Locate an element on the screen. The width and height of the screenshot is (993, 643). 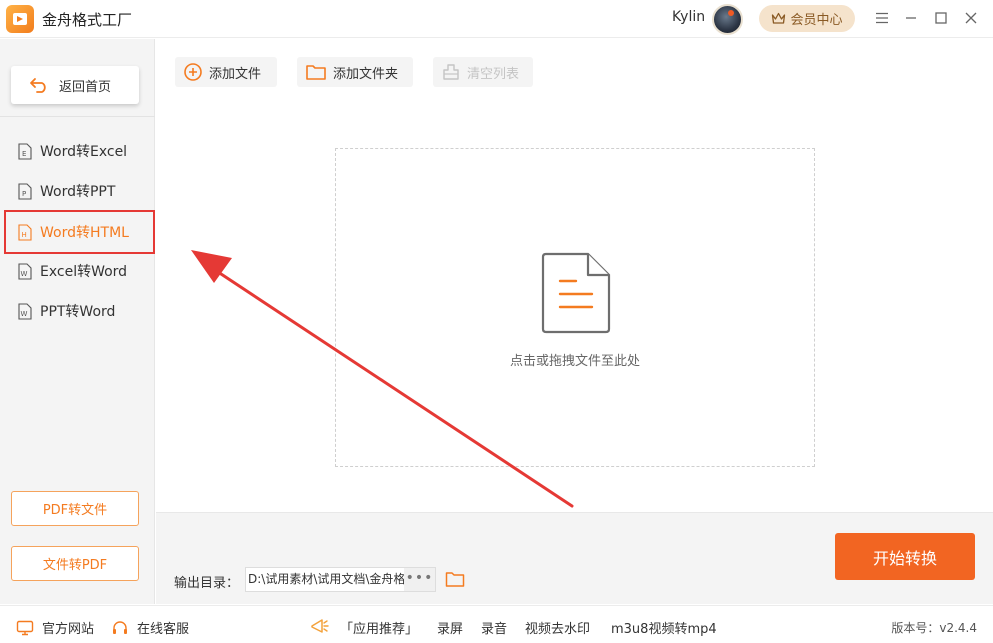
sidebar-item-ppt-to-word: W PPT转Word is located at coordinates (79, 311).